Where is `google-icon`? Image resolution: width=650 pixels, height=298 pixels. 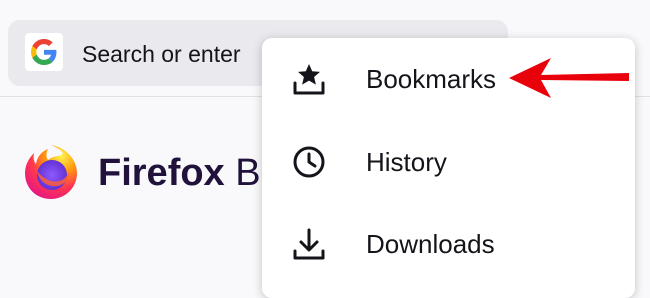
google-icon is located at coordinates (44, 52).